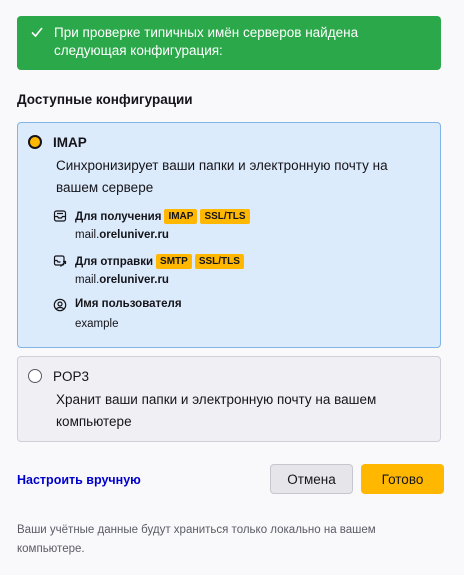 The width and height of the screenshot is (464, 575). Describe the element at coordinates (225, 216) in the screenshot. I see `incoming-security-badge: SSL/TLS` at that location.